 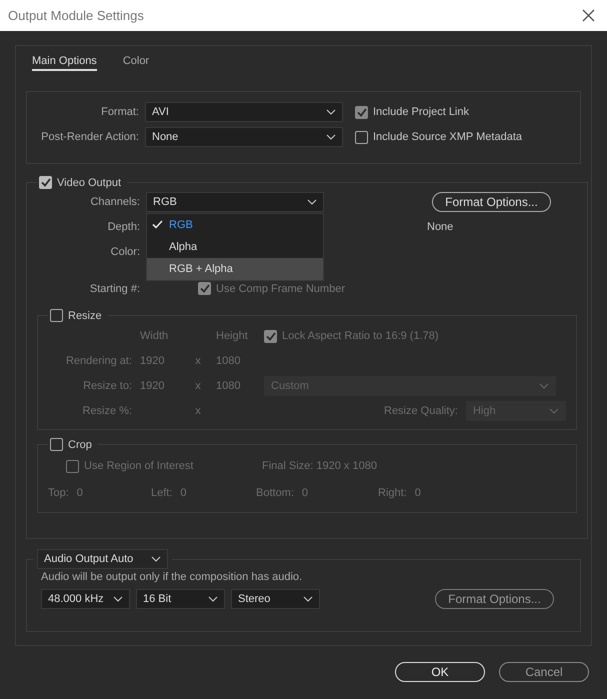 I want to click on window-title: Output Module Settings, so click(x=76, y=15).